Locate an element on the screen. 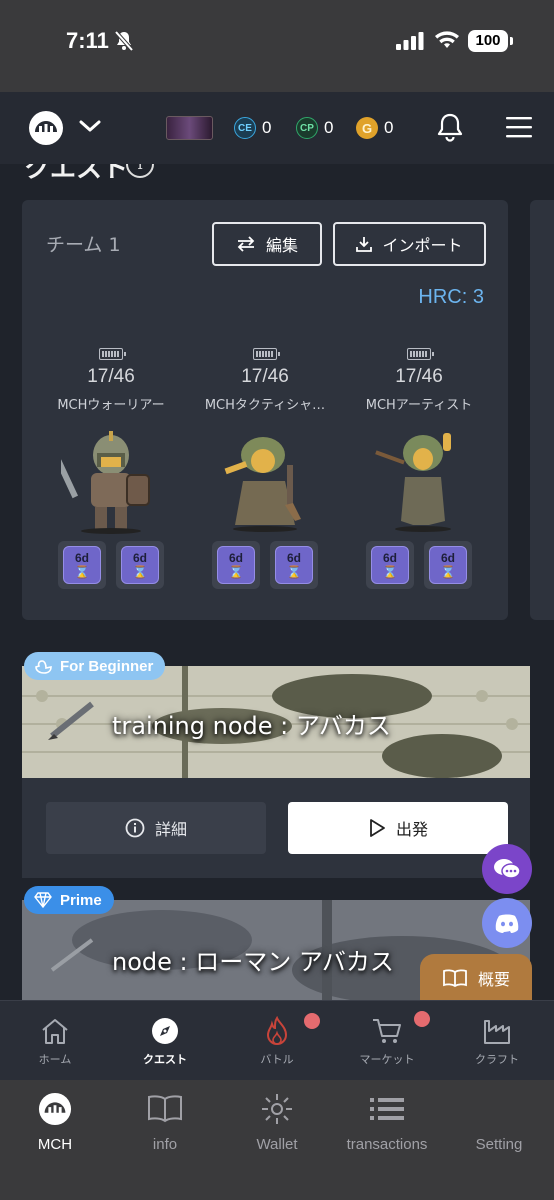 The width and height of the screenshot is (554, 1200). node-details-label: 詳細 is located at coordinates (170, 829).